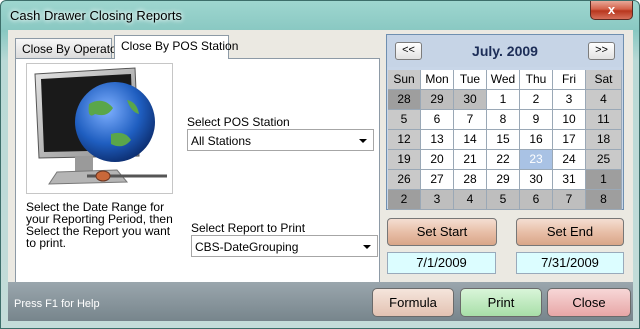 The height and width of the screenshot is (329, 640). I want to click on calendar-weekday-mon: Mon, so click(437, 80).